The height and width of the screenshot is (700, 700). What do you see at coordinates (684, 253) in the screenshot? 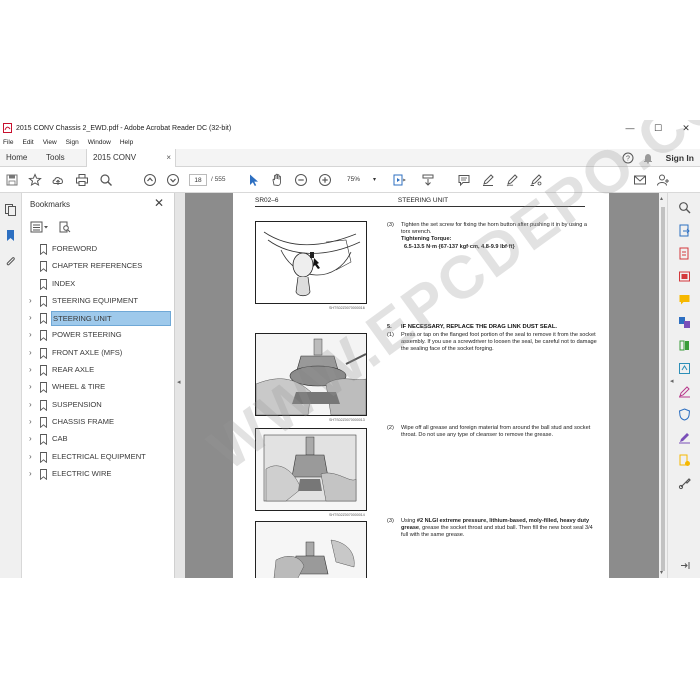
I see `create-pdf-icon` at bounding box center [684, 253].